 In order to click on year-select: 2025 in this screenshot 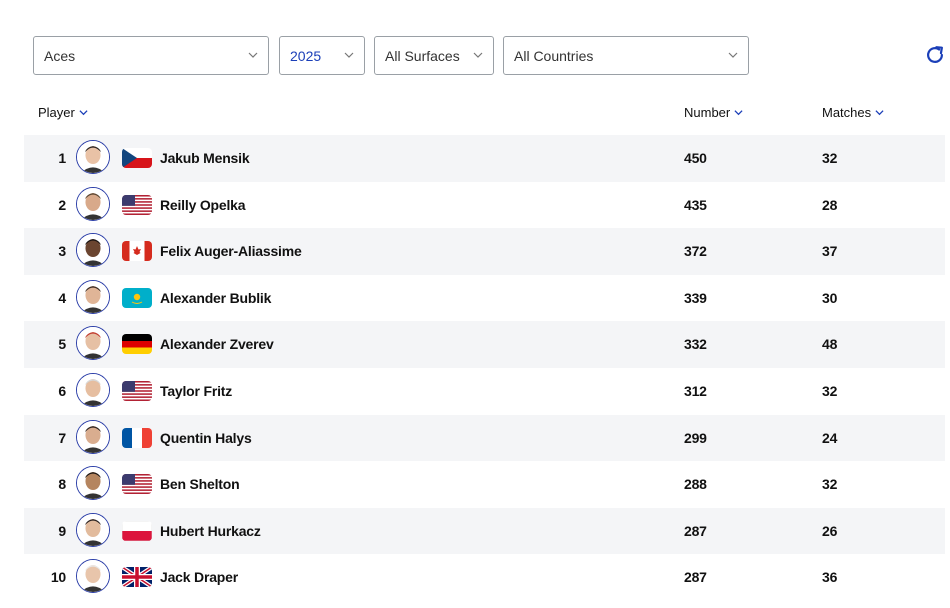, I will do `click(322, 55)`.